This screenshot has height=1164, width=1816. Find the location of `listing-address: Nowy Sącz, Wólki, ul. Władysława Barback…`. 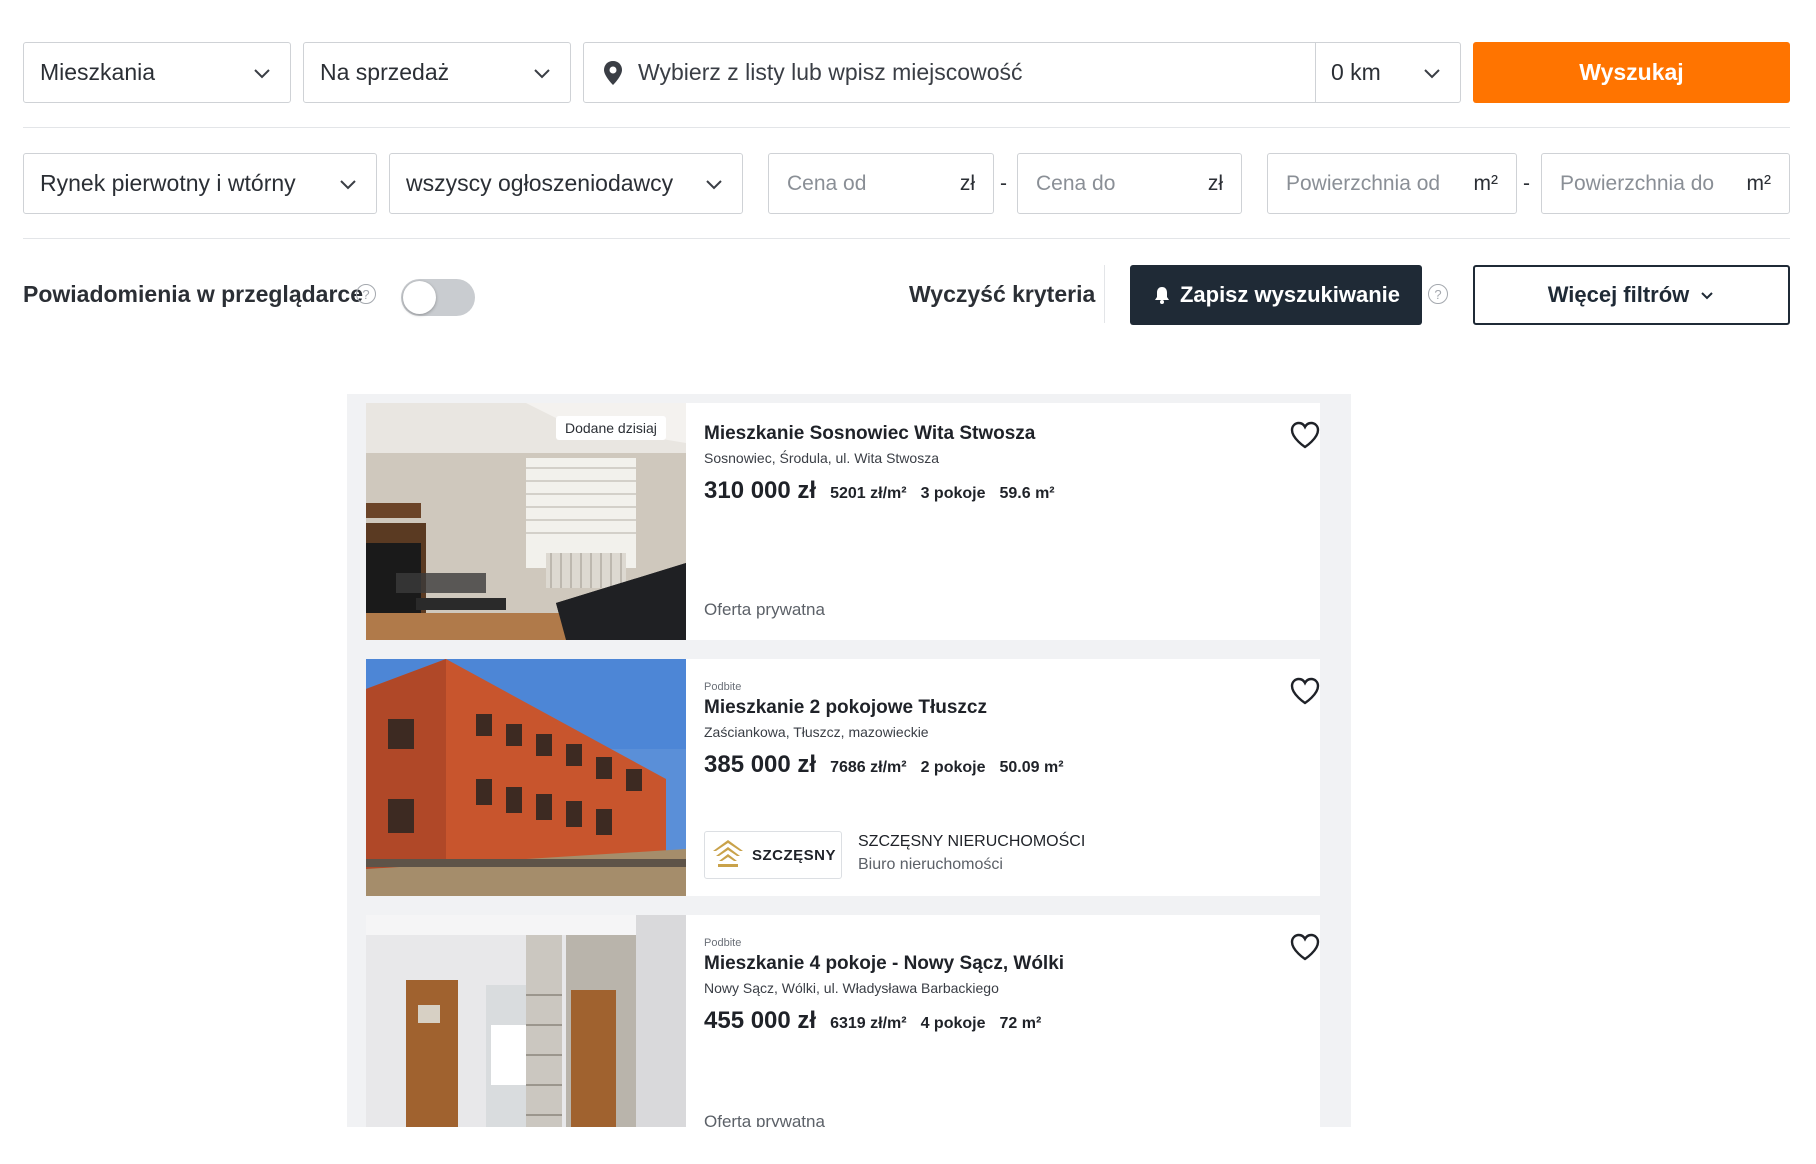

listing-address: Nowy Sącz, Wólki, ul. Władysława Barback… is located at coordinates (851, 988).